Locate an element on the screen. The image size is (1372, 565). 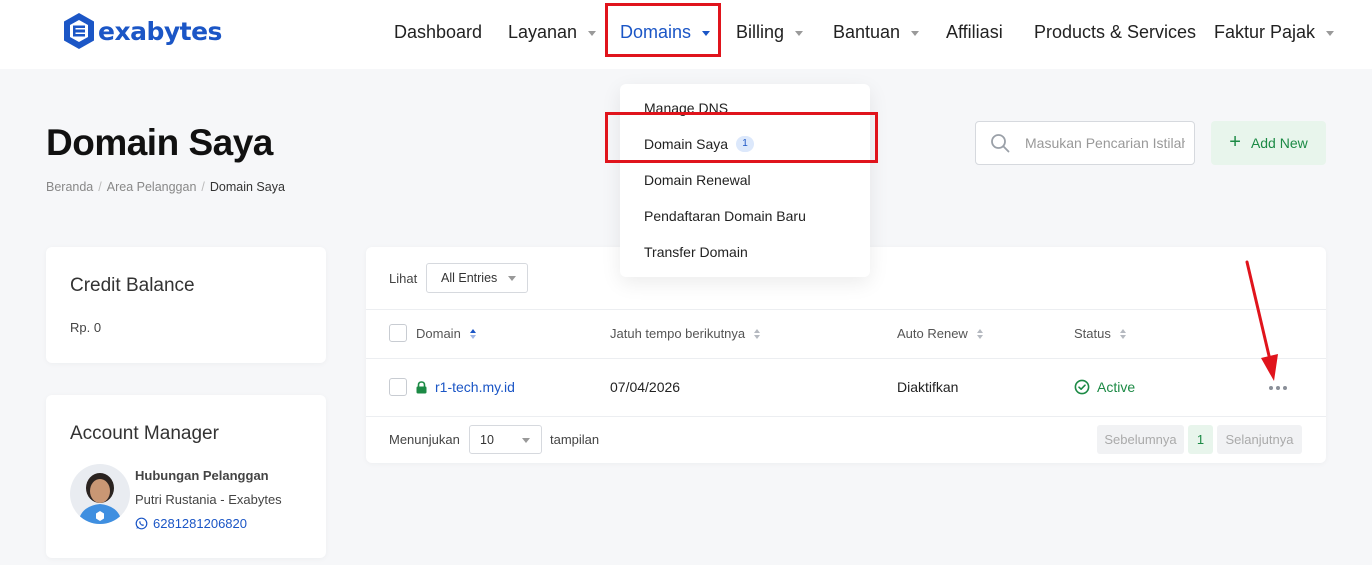
annotation-arrow is located at coordinates (1261, 320).